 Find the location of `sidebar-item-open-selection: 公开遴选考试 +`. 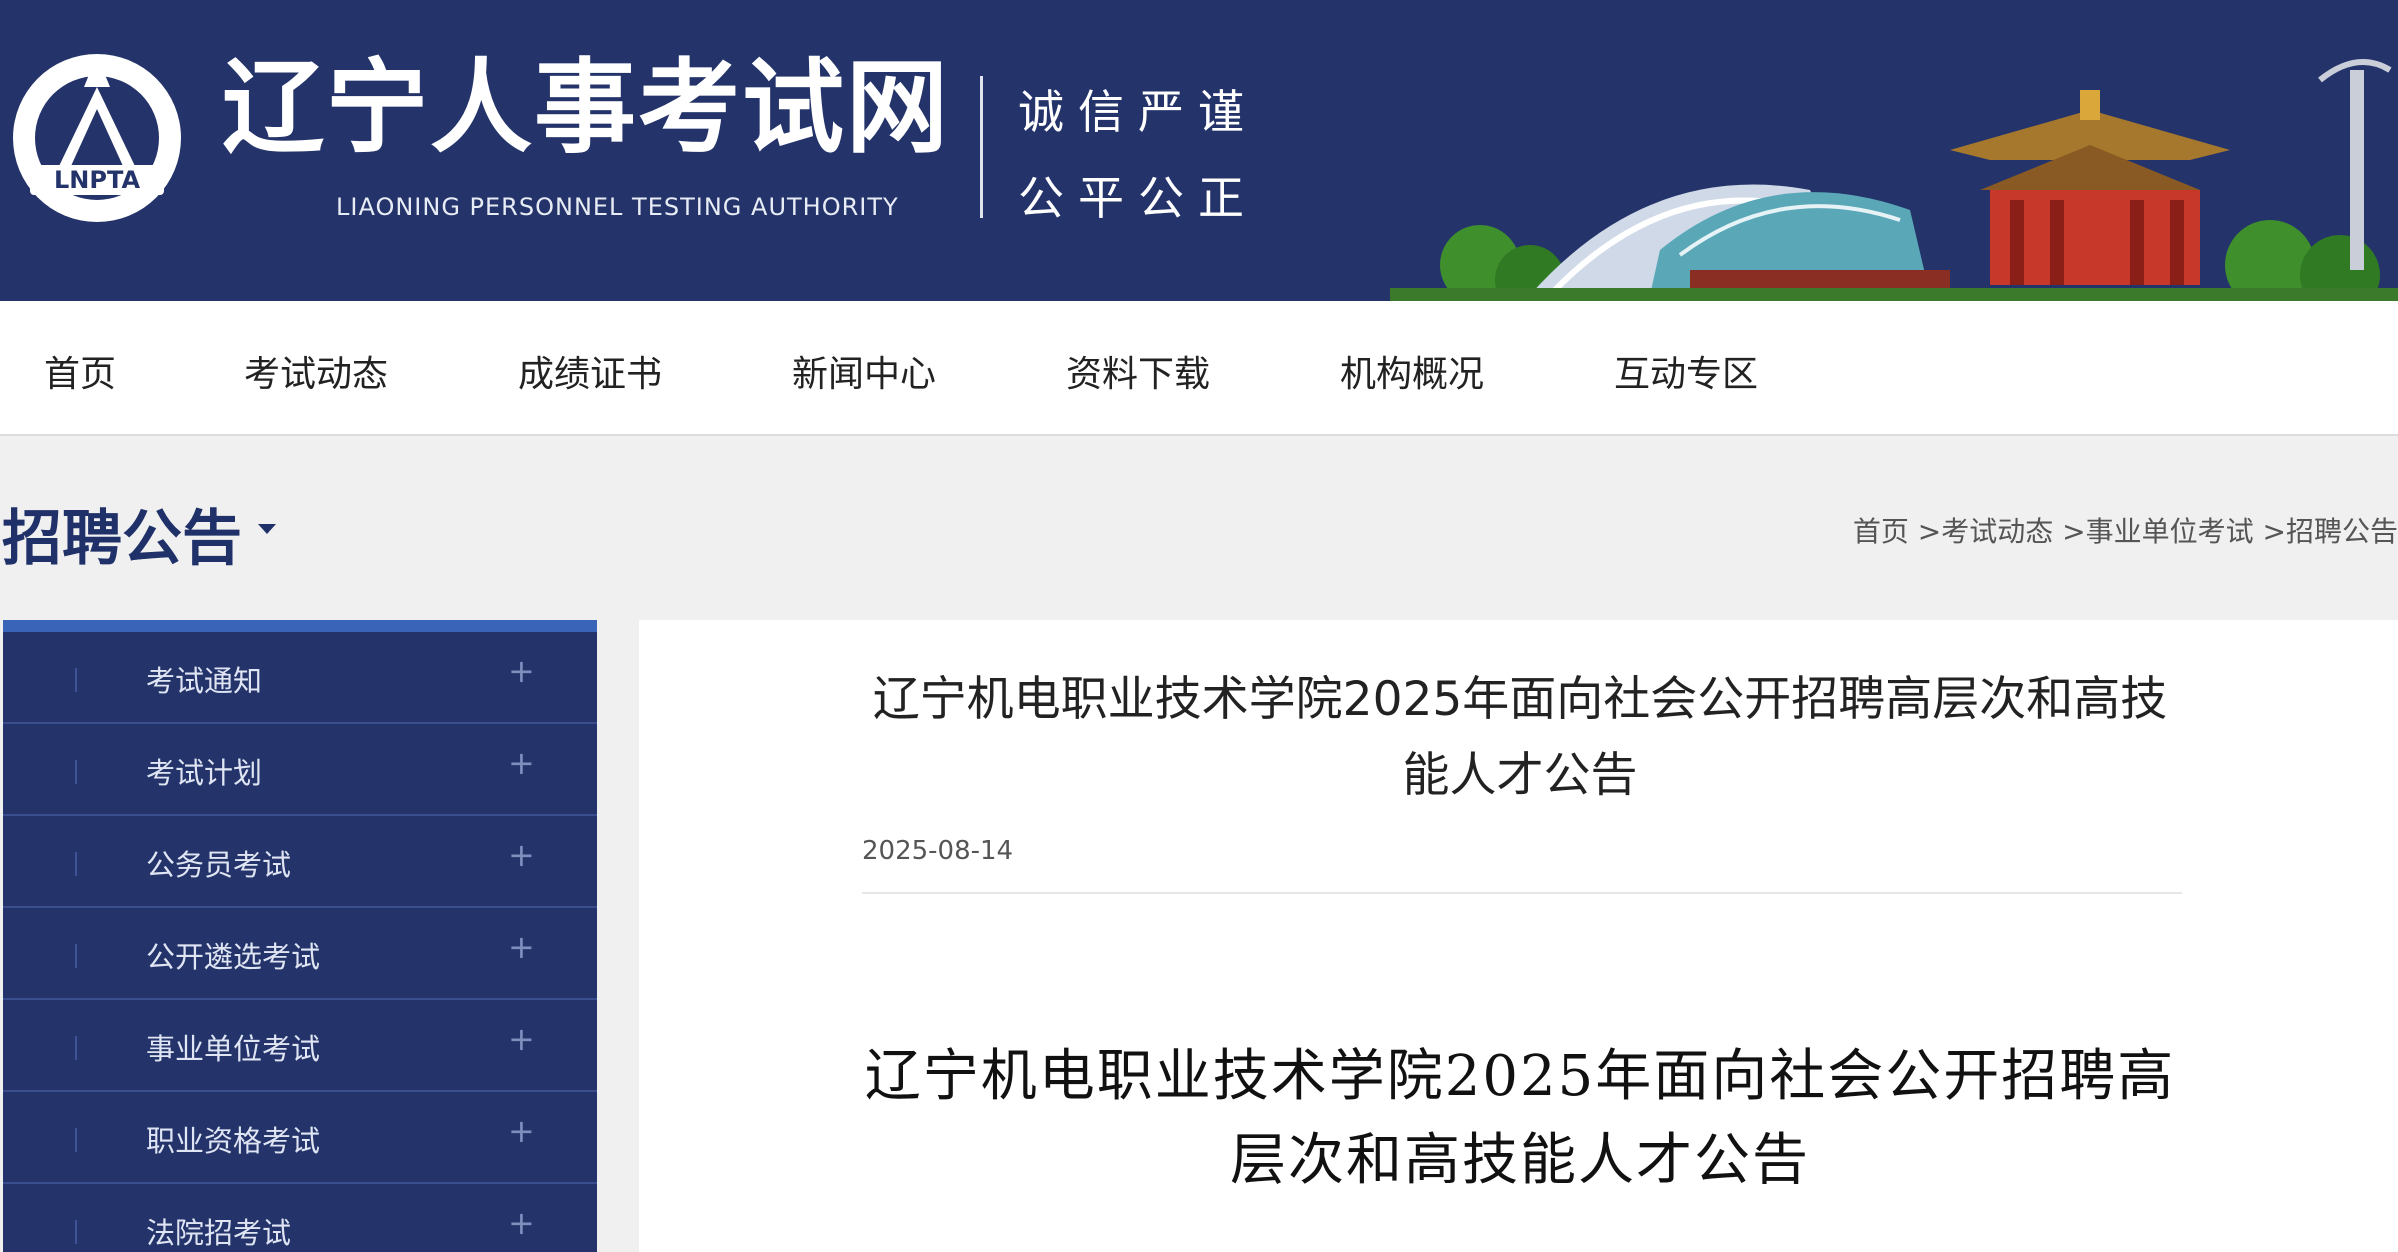

sidebar-item-open-selection: 公开遴选考试 + is located at coordinates (300, 954).